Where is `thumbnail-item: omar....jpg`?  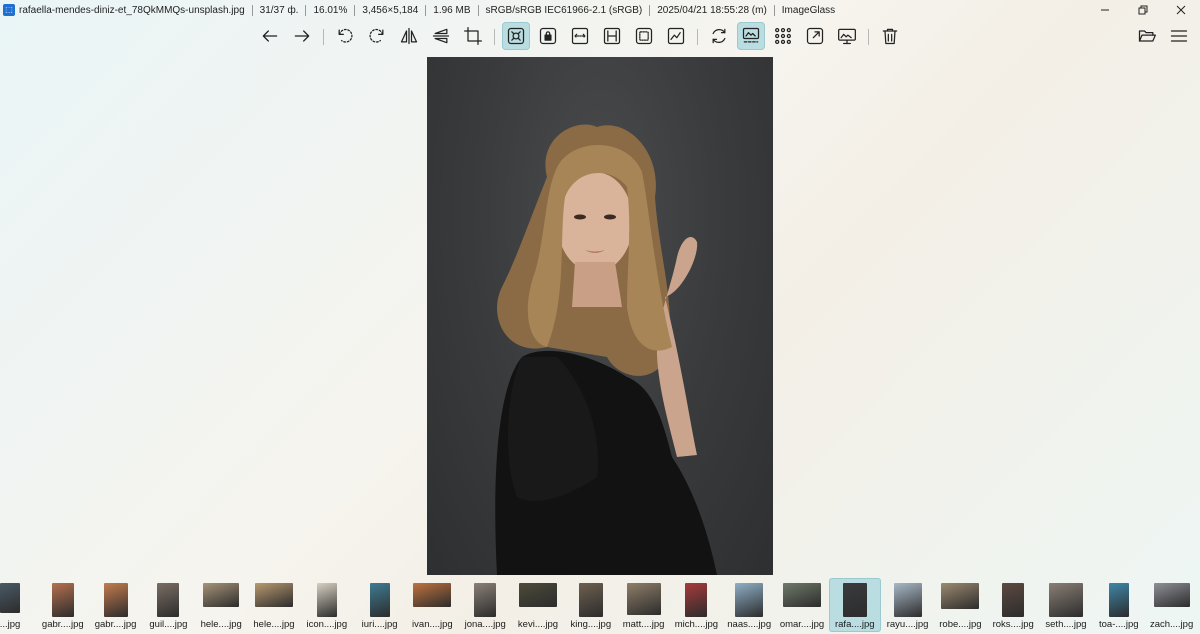 thumbnail-item: omar....jpg is located at coordinates (802, 605).